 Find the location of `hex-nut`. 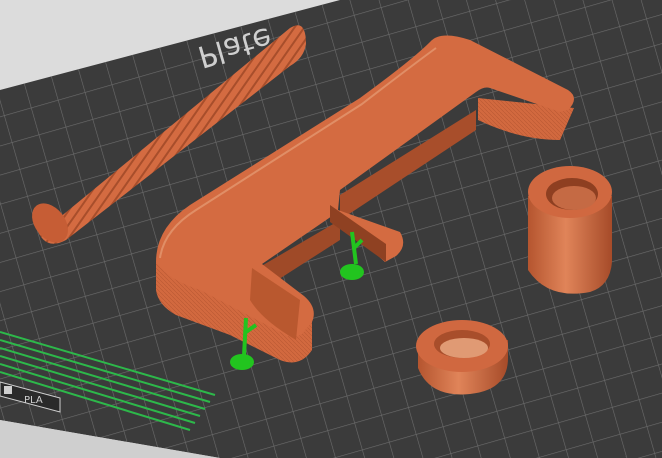

hex-nut is located at coordinates (570, 230).